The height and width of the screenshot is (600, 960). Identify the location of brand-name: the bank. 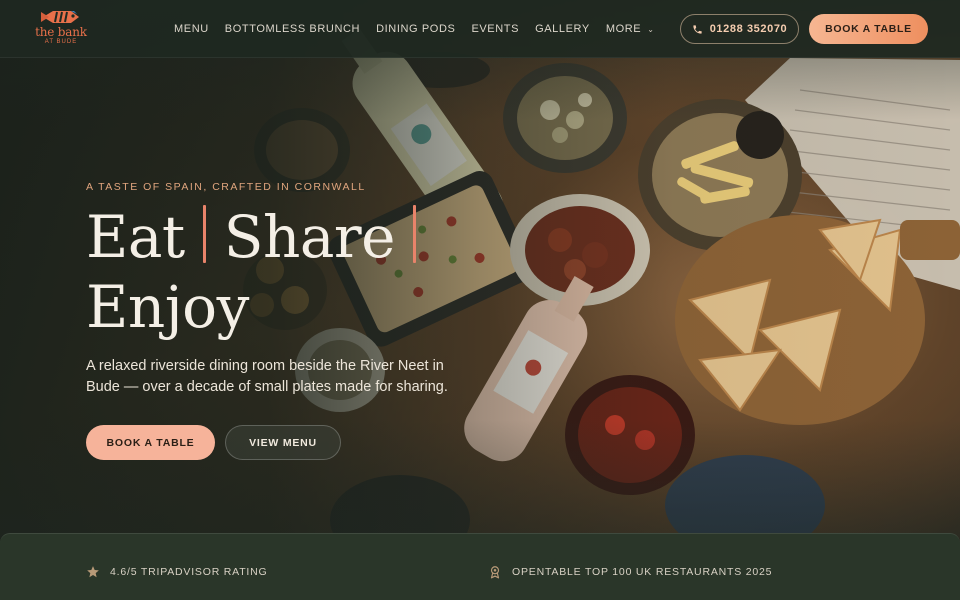
(61, 32).